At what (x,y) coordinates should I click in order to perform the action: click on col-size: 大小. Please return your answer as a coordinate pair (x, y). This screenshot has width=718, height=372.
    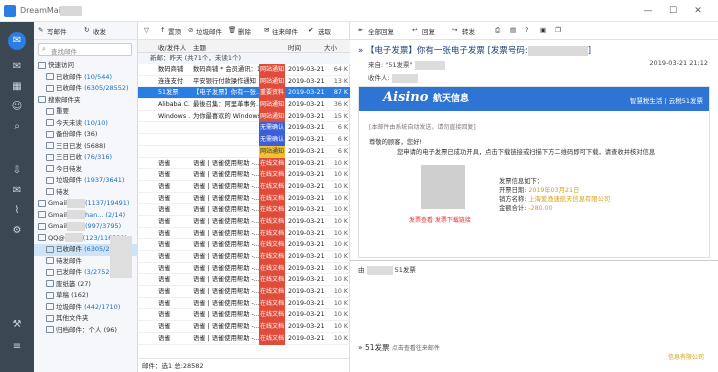
    Looking at the image, I should click on (330, 47).